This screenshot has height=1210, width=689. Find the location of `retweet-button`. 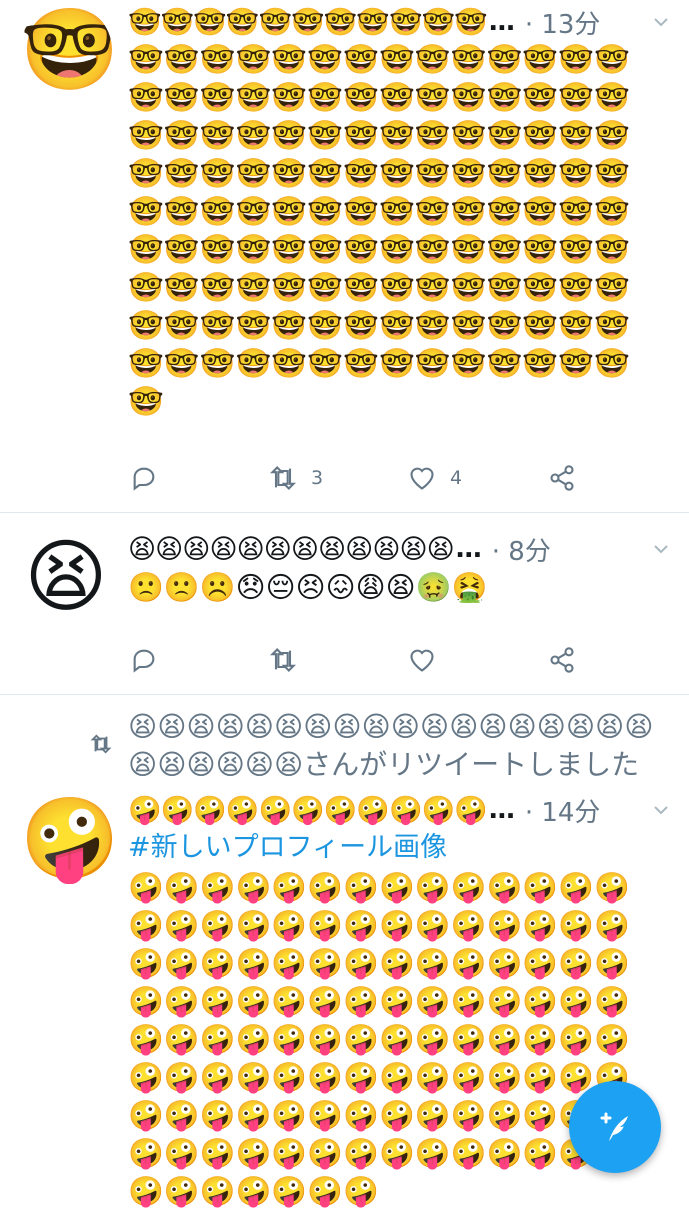

retweet-button is located at coordinates (283, 660).